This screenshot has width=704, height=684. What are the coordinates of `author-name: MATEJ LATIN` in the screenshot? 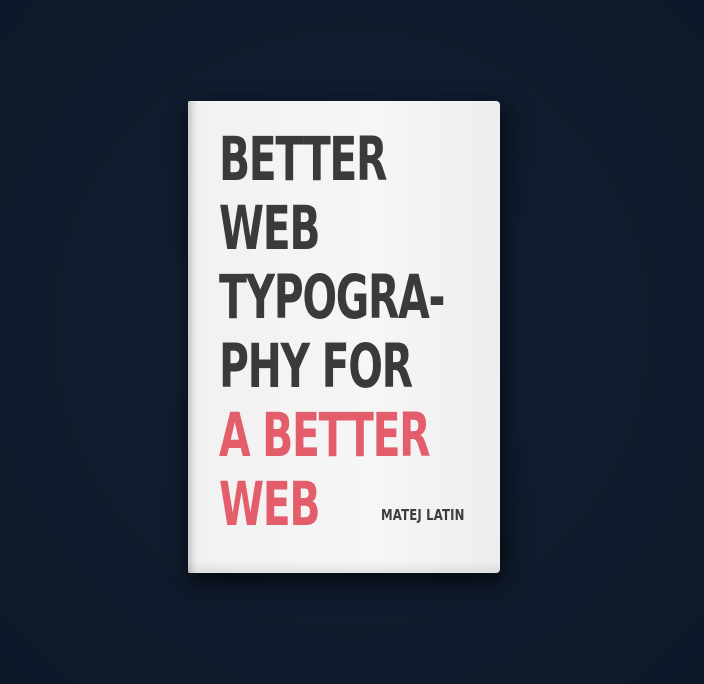 It's located at (423, 515).